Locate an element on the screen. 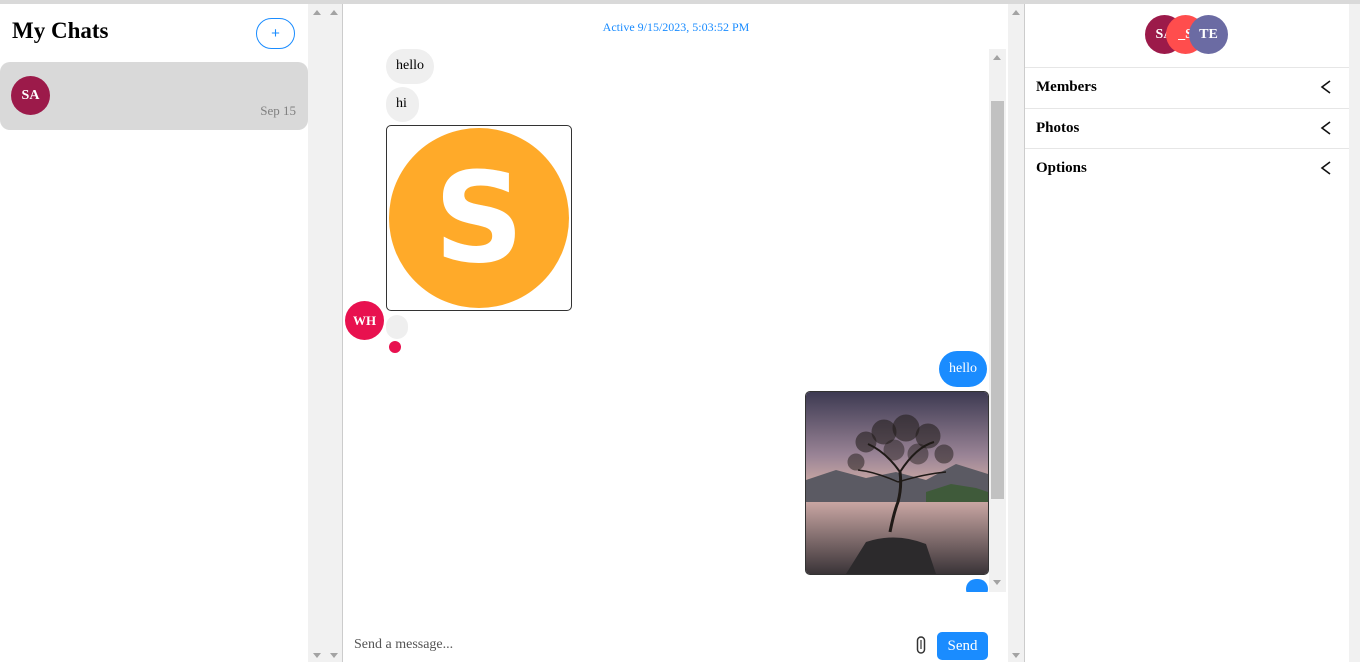 The width and height of the screenshot is (1360, 662). accordion-members: Members is located at coordinates (1187, 87).